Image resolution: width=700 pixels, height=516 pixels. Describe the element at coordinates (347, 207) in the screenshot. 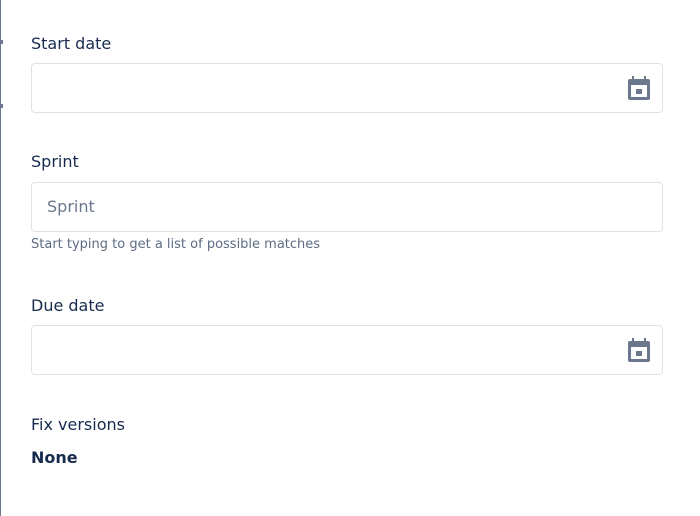

I see `sprint-input: Sprint` at that location.